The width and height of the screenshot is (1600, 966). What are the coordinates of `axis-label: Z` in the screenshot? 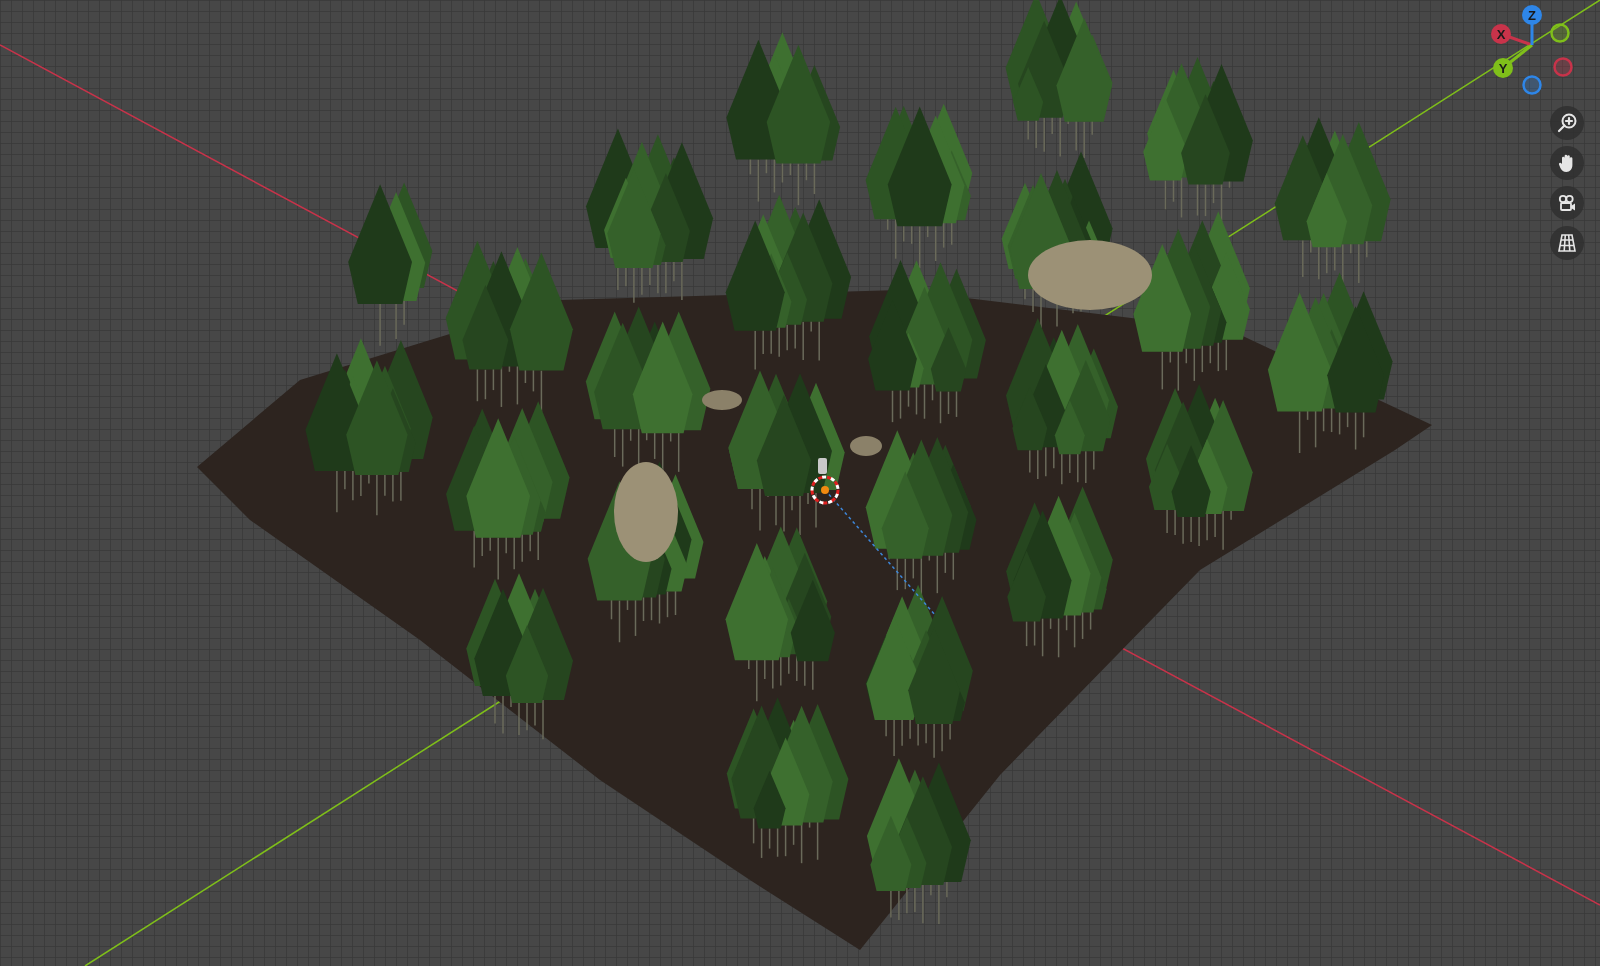 It's located at (1532, 15).